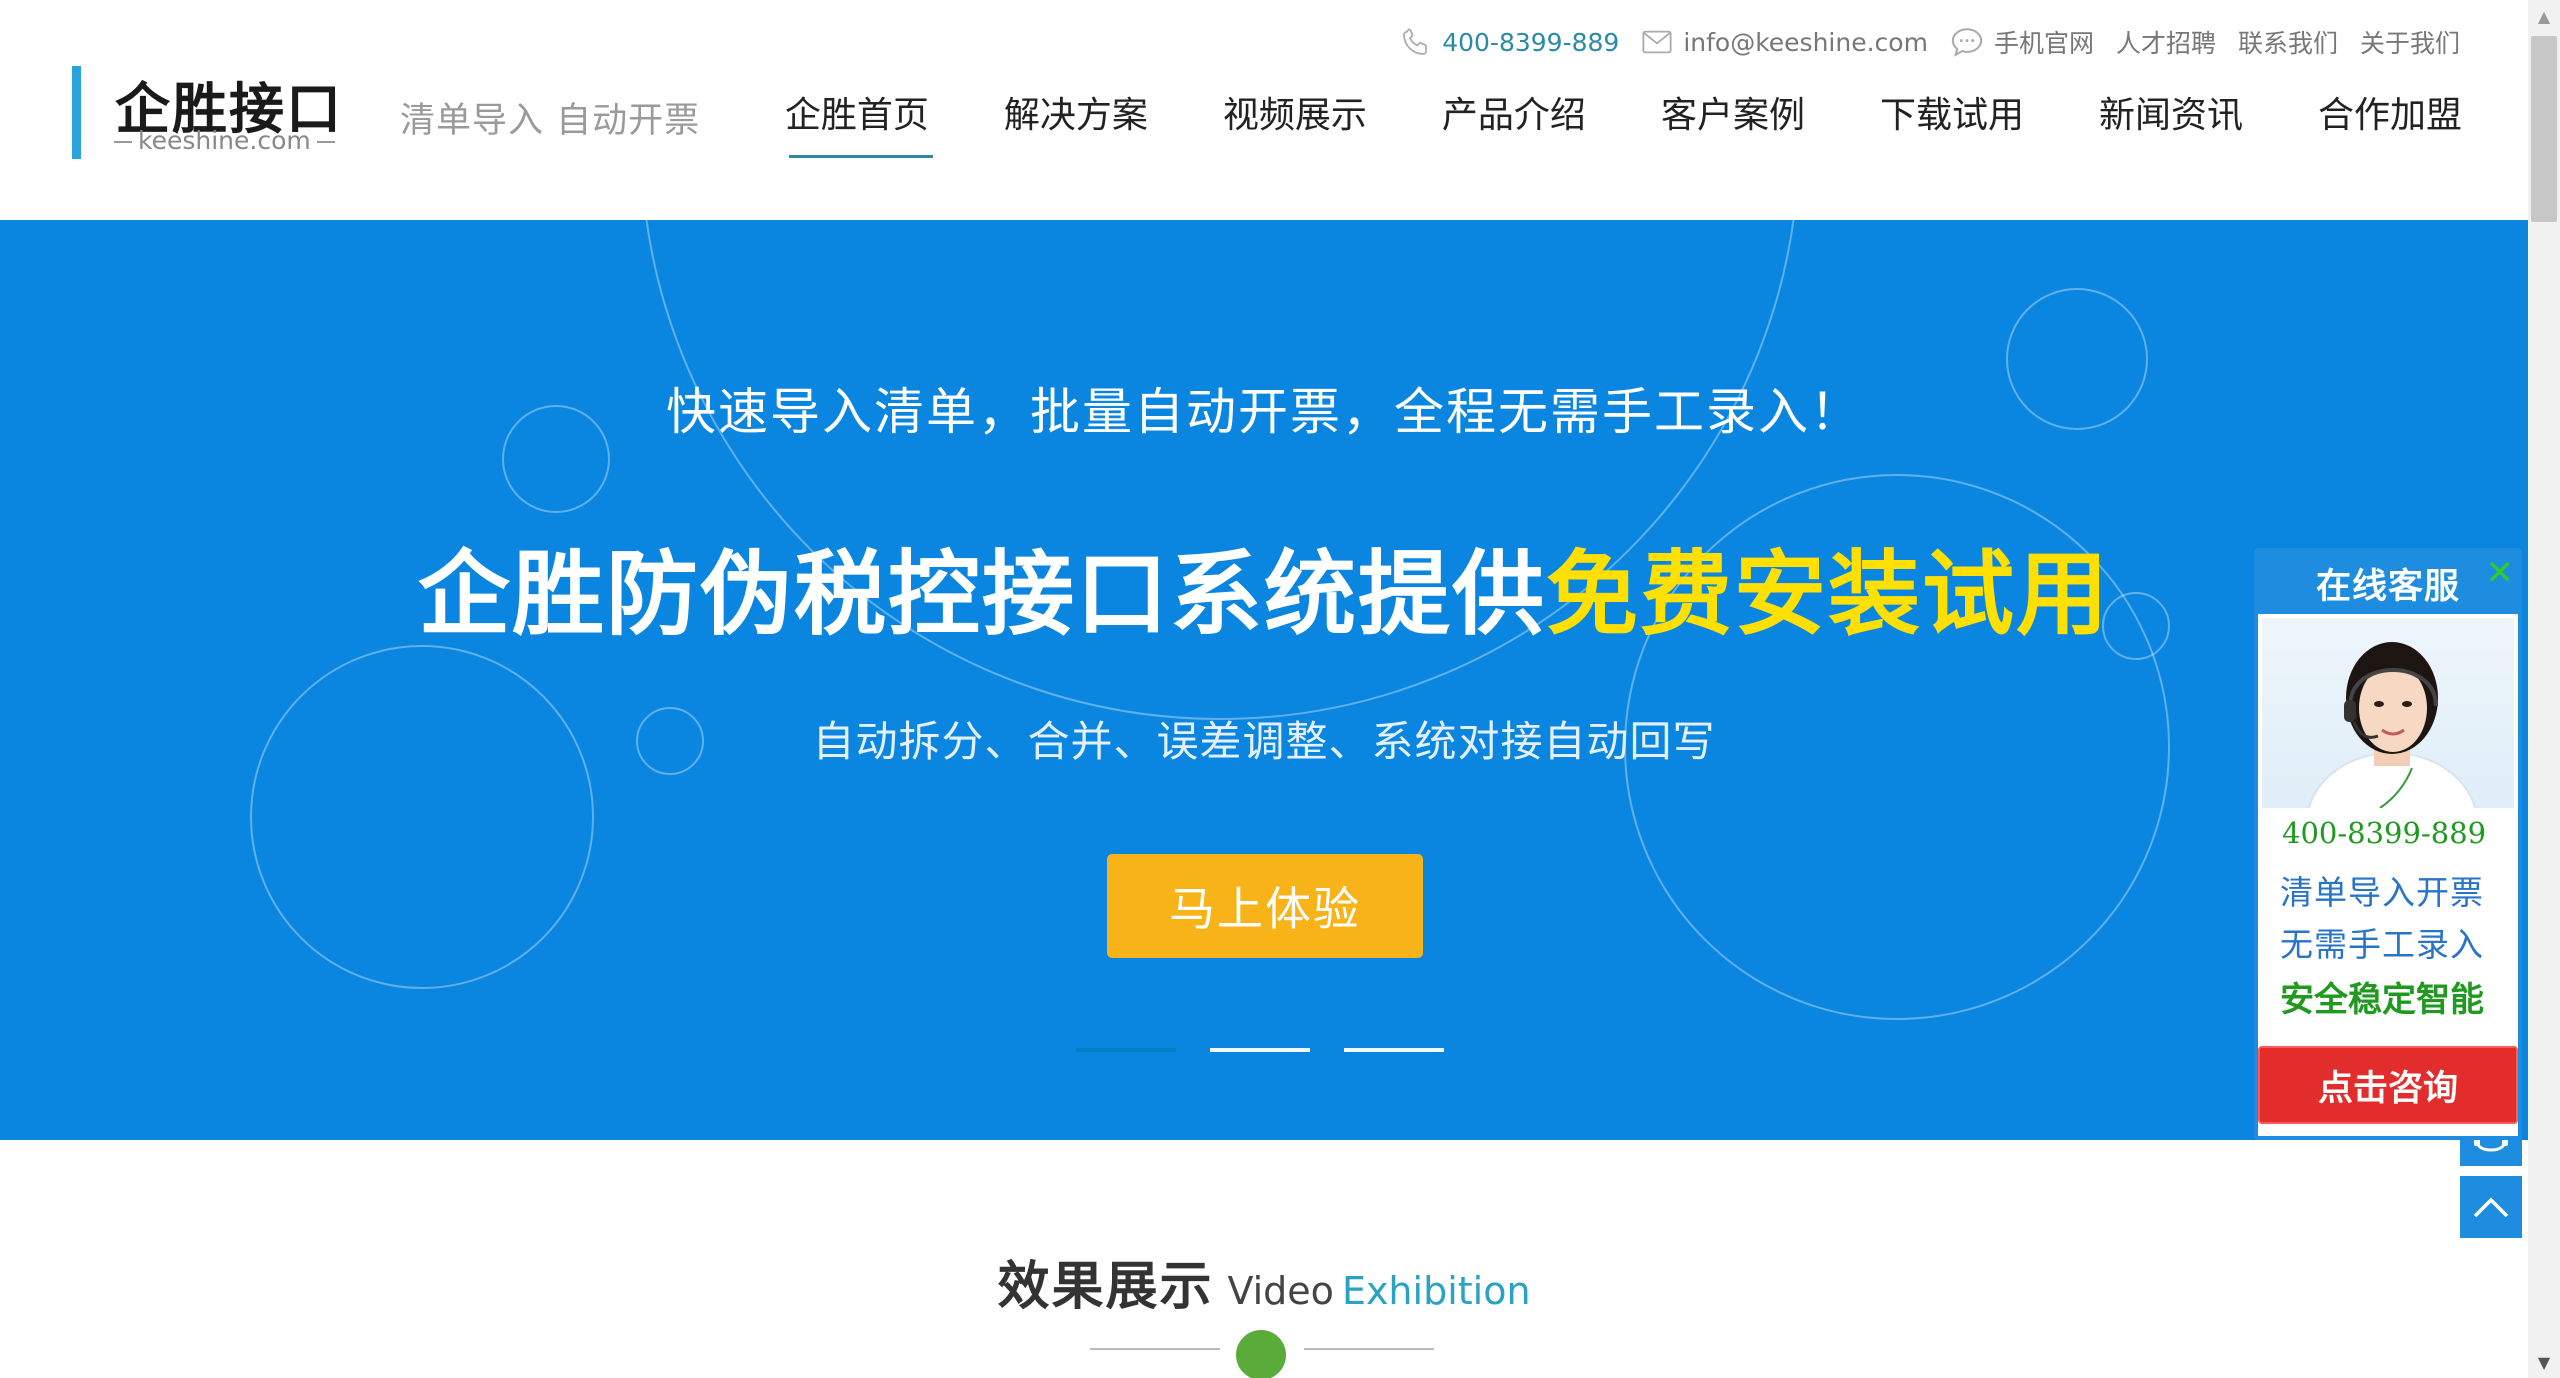 The width and height of the screenshot is (2560, 1378). What do you see at coordinates (224, 140) in the screenshot?
I see `logo-domain: keeshine.com` at bounding box center [224, 140].